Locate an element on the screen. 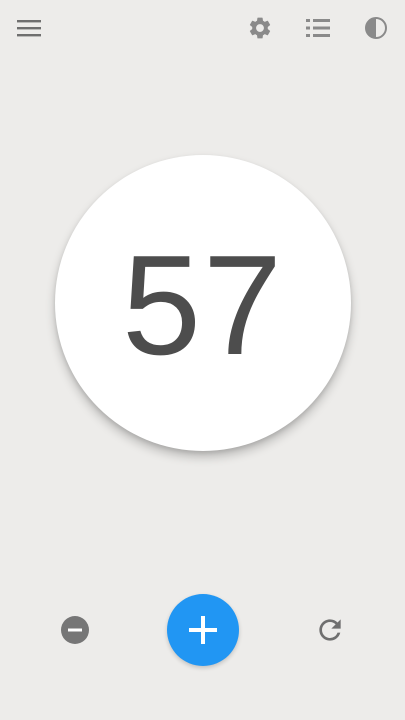  increment-button is located at coordinates (203, 630).